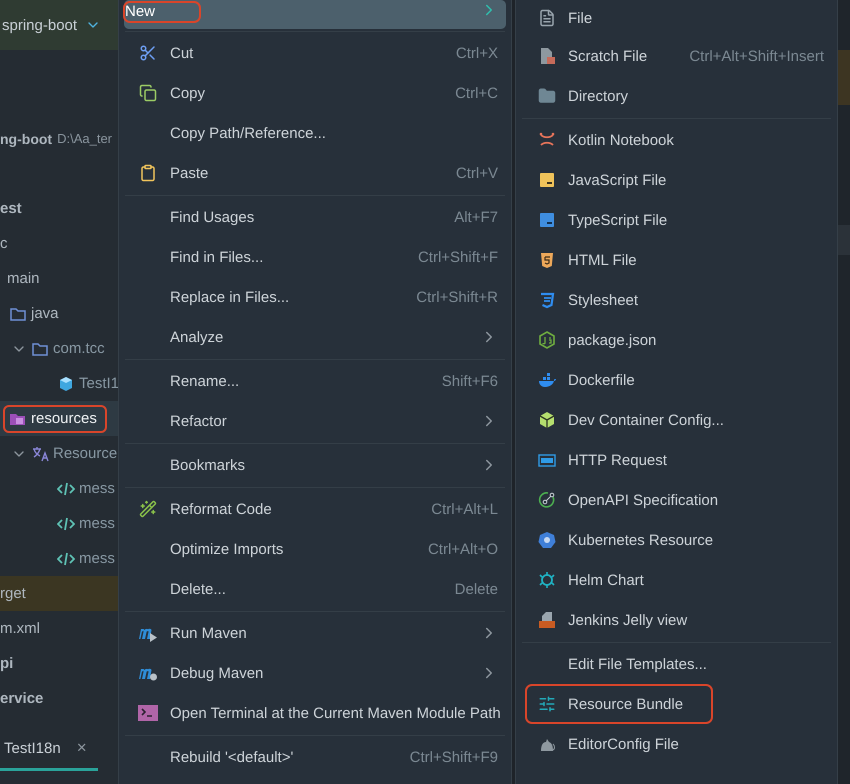 The image size is (850, 784). Describe the element at coordinates (676, 56) in the screenshot. I see `menu-item: Scratch File Ctrl+Alt+Shift+Insert` at that location.